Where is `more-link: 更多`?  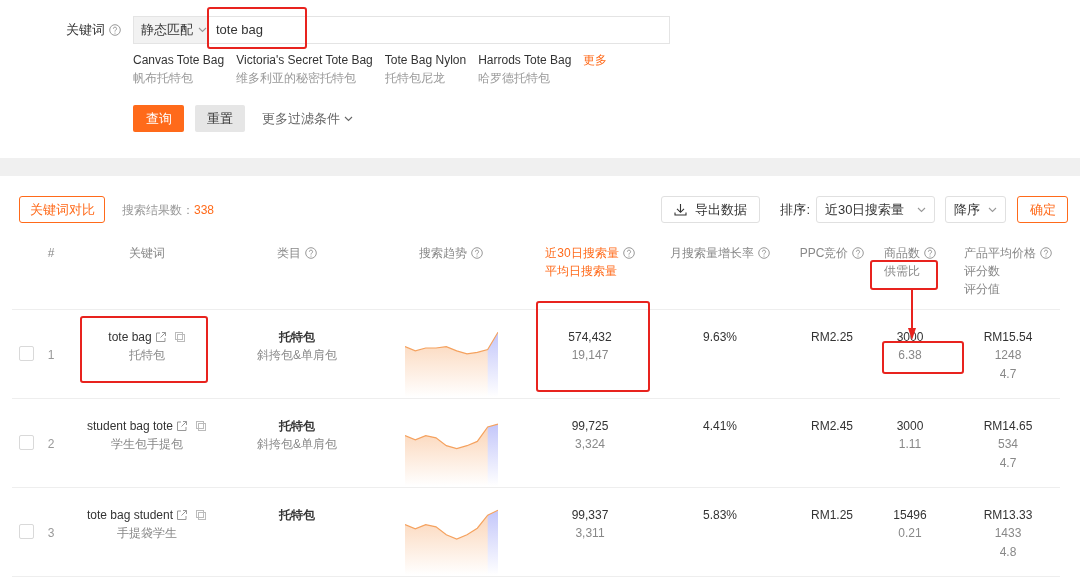
more-link: 更多 is located at coordinates (595, 60).